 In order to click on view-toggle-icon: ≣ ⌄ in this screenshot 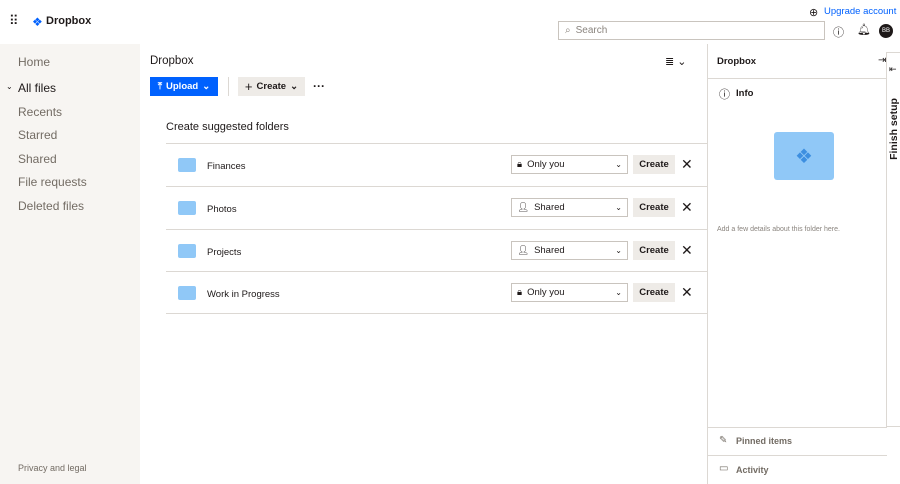, I will do `click(676, 61)`.